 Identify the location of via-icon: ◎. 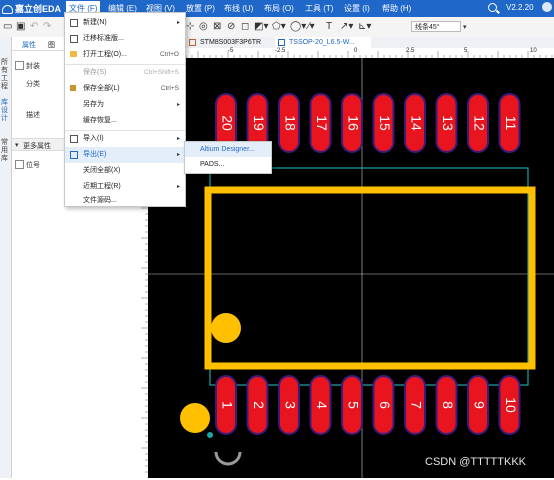
(203, 27).